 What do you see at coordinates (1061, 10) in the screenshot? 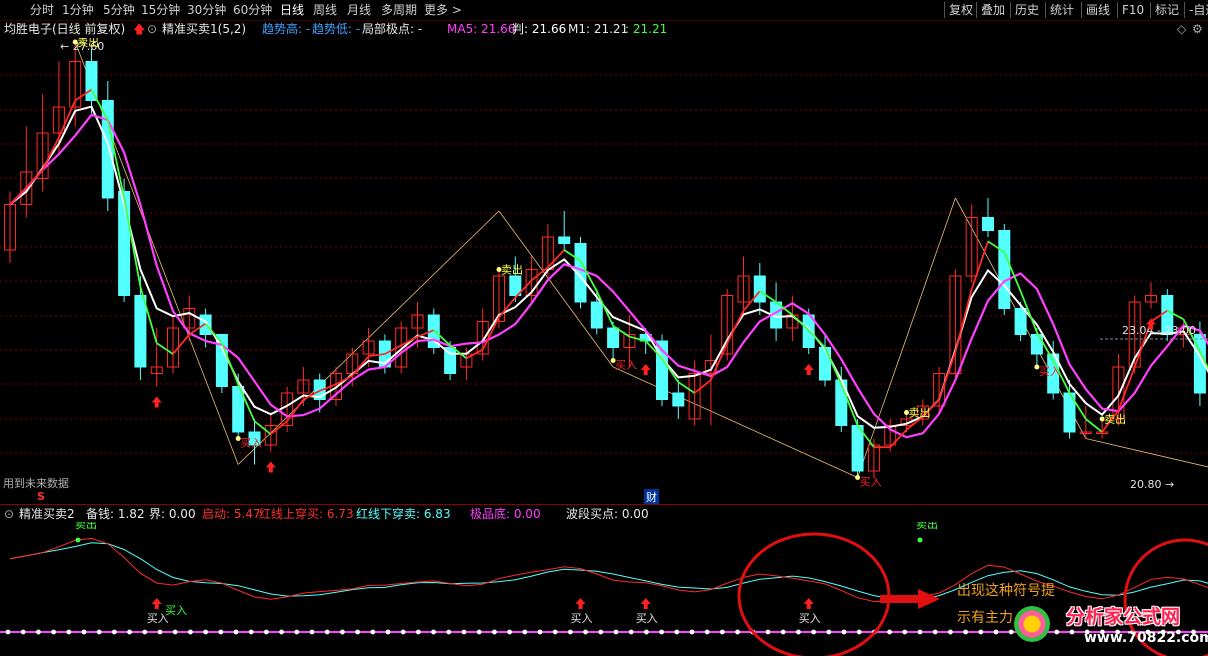
I see `statistics-button: 统计` at bounding box center [1061, 10].